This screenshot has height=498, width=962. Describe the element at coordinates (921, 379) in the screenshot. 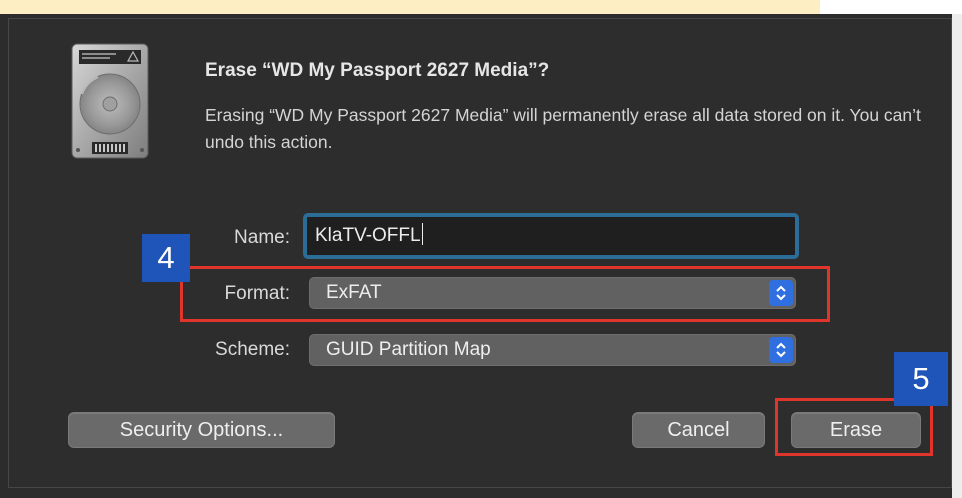

I see `step-5-badge: 5` at that location.